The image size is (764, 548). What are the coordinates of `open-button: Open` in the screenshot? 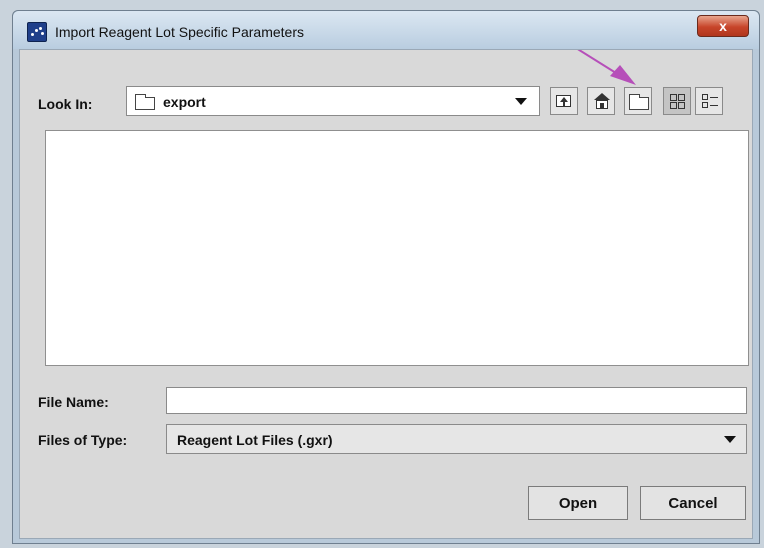 It's located at (578, 503).